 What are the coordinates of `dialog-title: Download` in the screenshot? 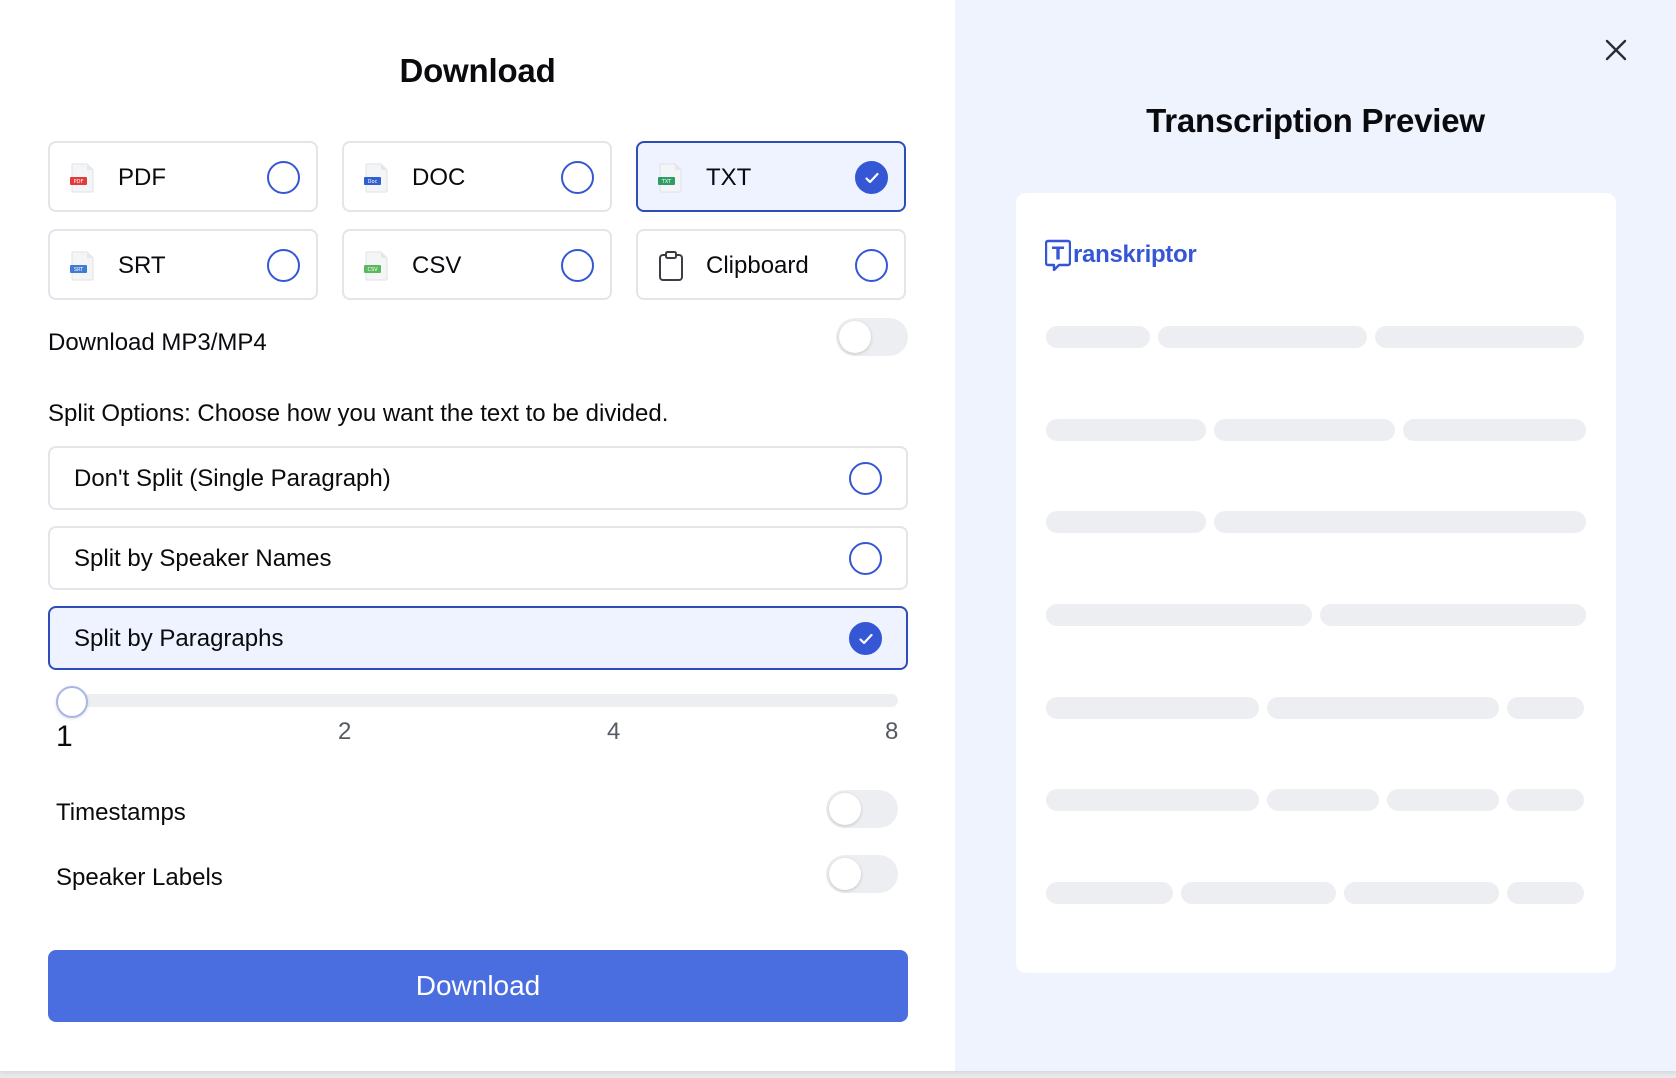 It's located at (477, 70).